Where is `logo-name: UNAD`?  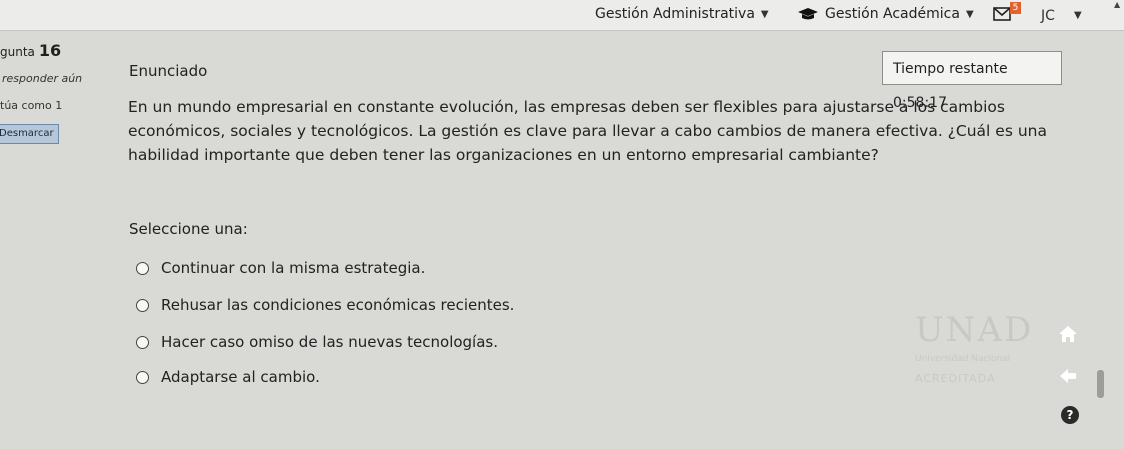
logo-name: UNAD is located at coordinates (974, 330).